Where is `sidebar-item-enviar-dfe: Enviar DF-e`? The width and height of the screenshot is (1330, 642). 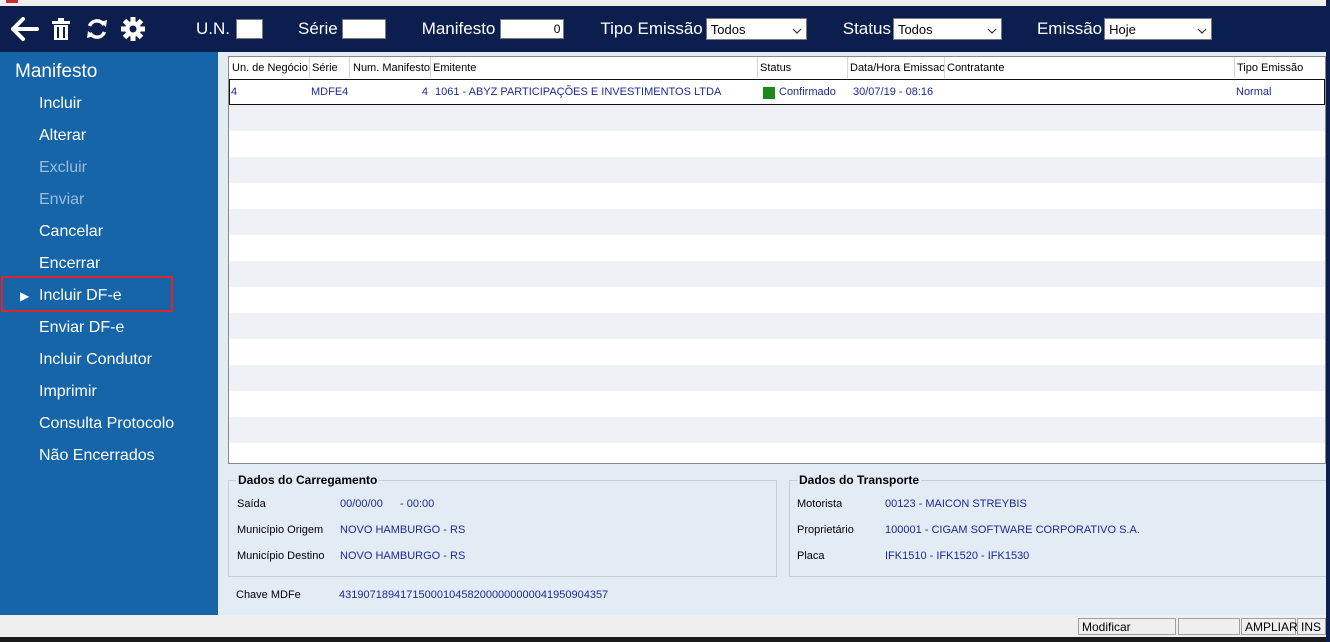 sidebar-item-enviar-dfe: Enviar DF-e is located at coordinates (81, 328).